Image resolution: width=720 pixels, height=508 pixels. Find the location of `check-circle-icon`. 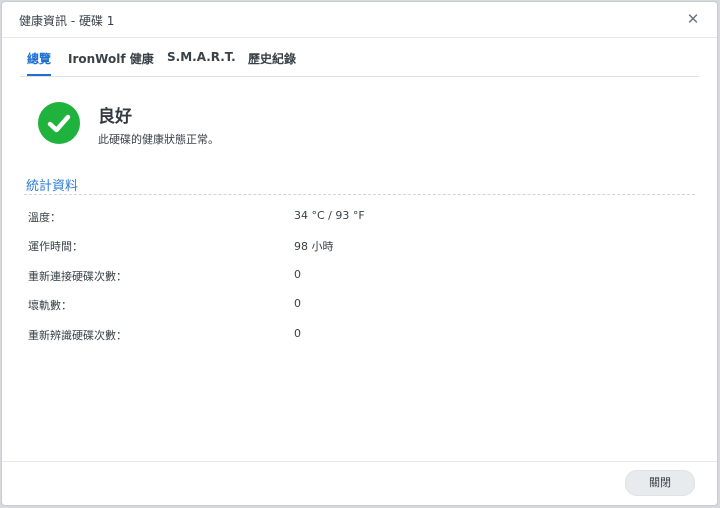

check-circle-icon is located at coordinates (59, 123).